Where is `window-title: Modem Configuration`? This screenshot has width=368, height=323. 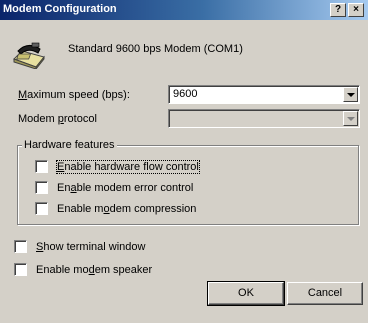 window-title: Modem Configuration is located at coordinates (60, 9).